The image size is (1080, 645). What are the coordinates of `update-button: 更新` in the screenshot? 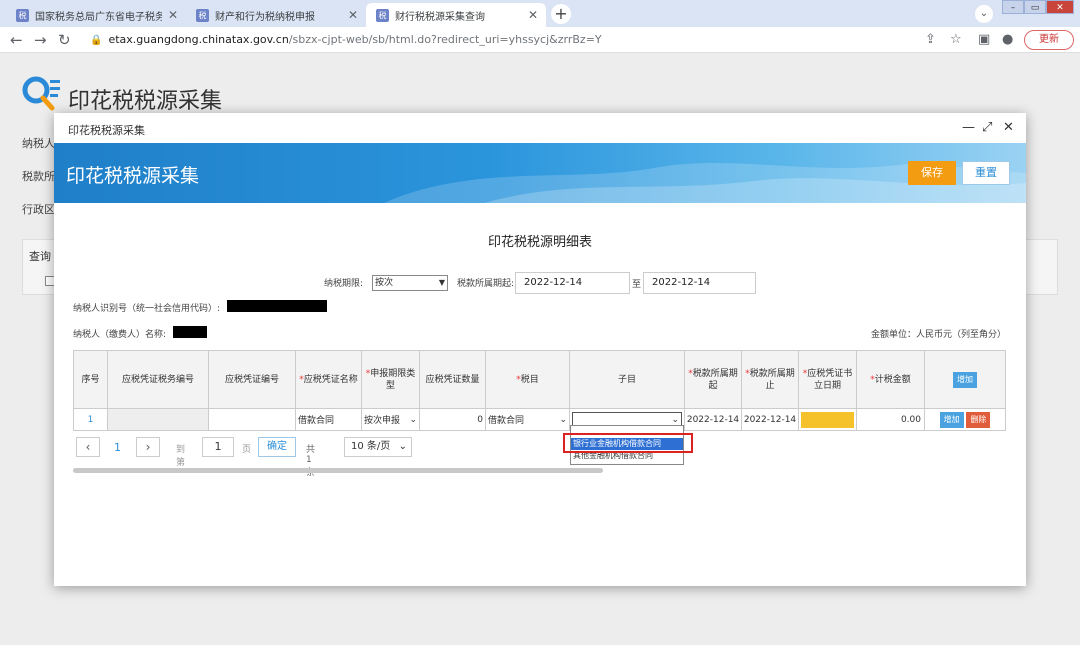 It's located at (1049, 40).